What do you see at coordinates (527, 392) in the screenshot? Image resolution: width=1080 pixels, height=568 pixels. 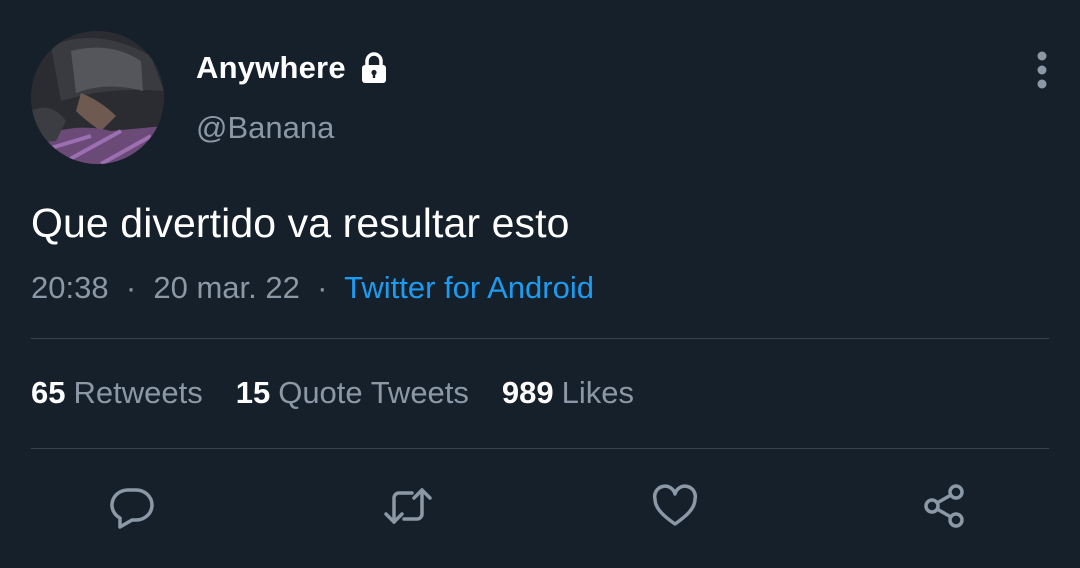 I see `likes-count: 989` at bounding box center [527, 392].